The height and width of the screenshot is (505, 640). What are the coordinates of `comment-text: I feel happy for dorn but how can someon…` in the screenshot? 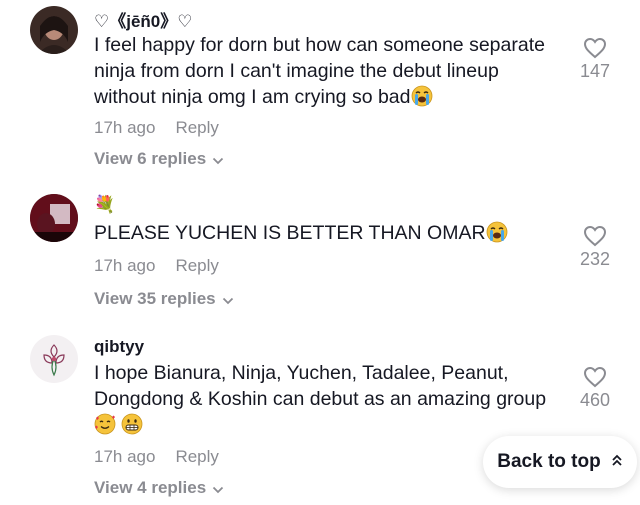 It's located at (329, 73).